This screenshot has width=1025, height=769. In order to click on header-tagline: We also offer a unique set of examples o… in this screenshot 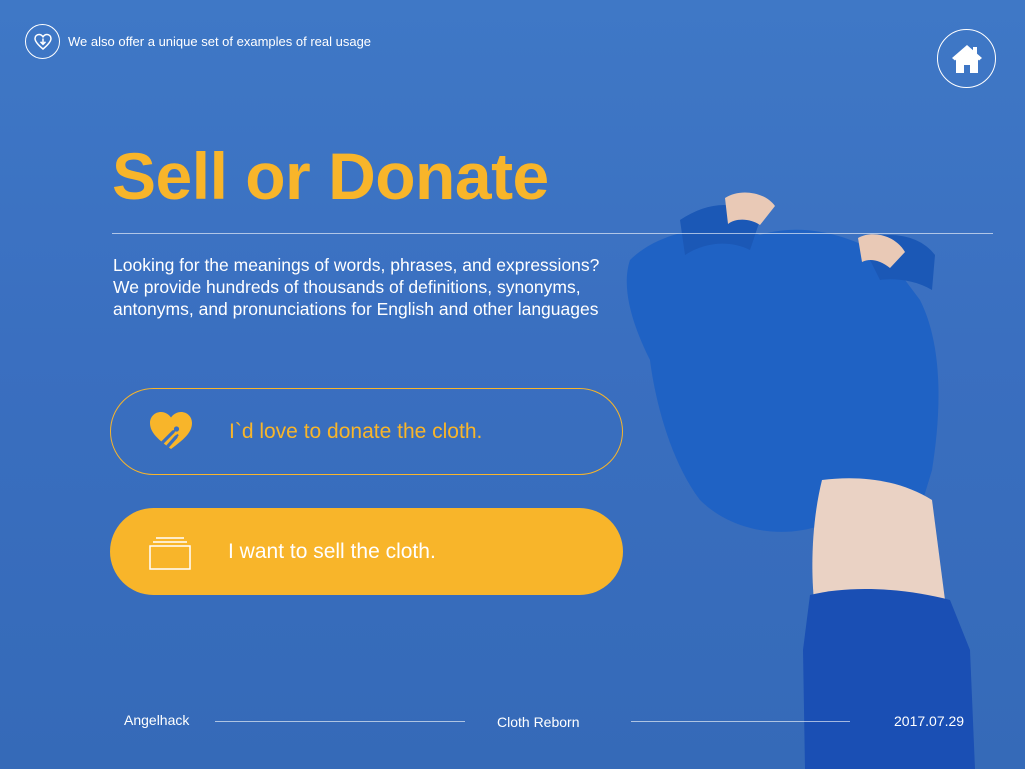, I will do `click(220, 41)`.